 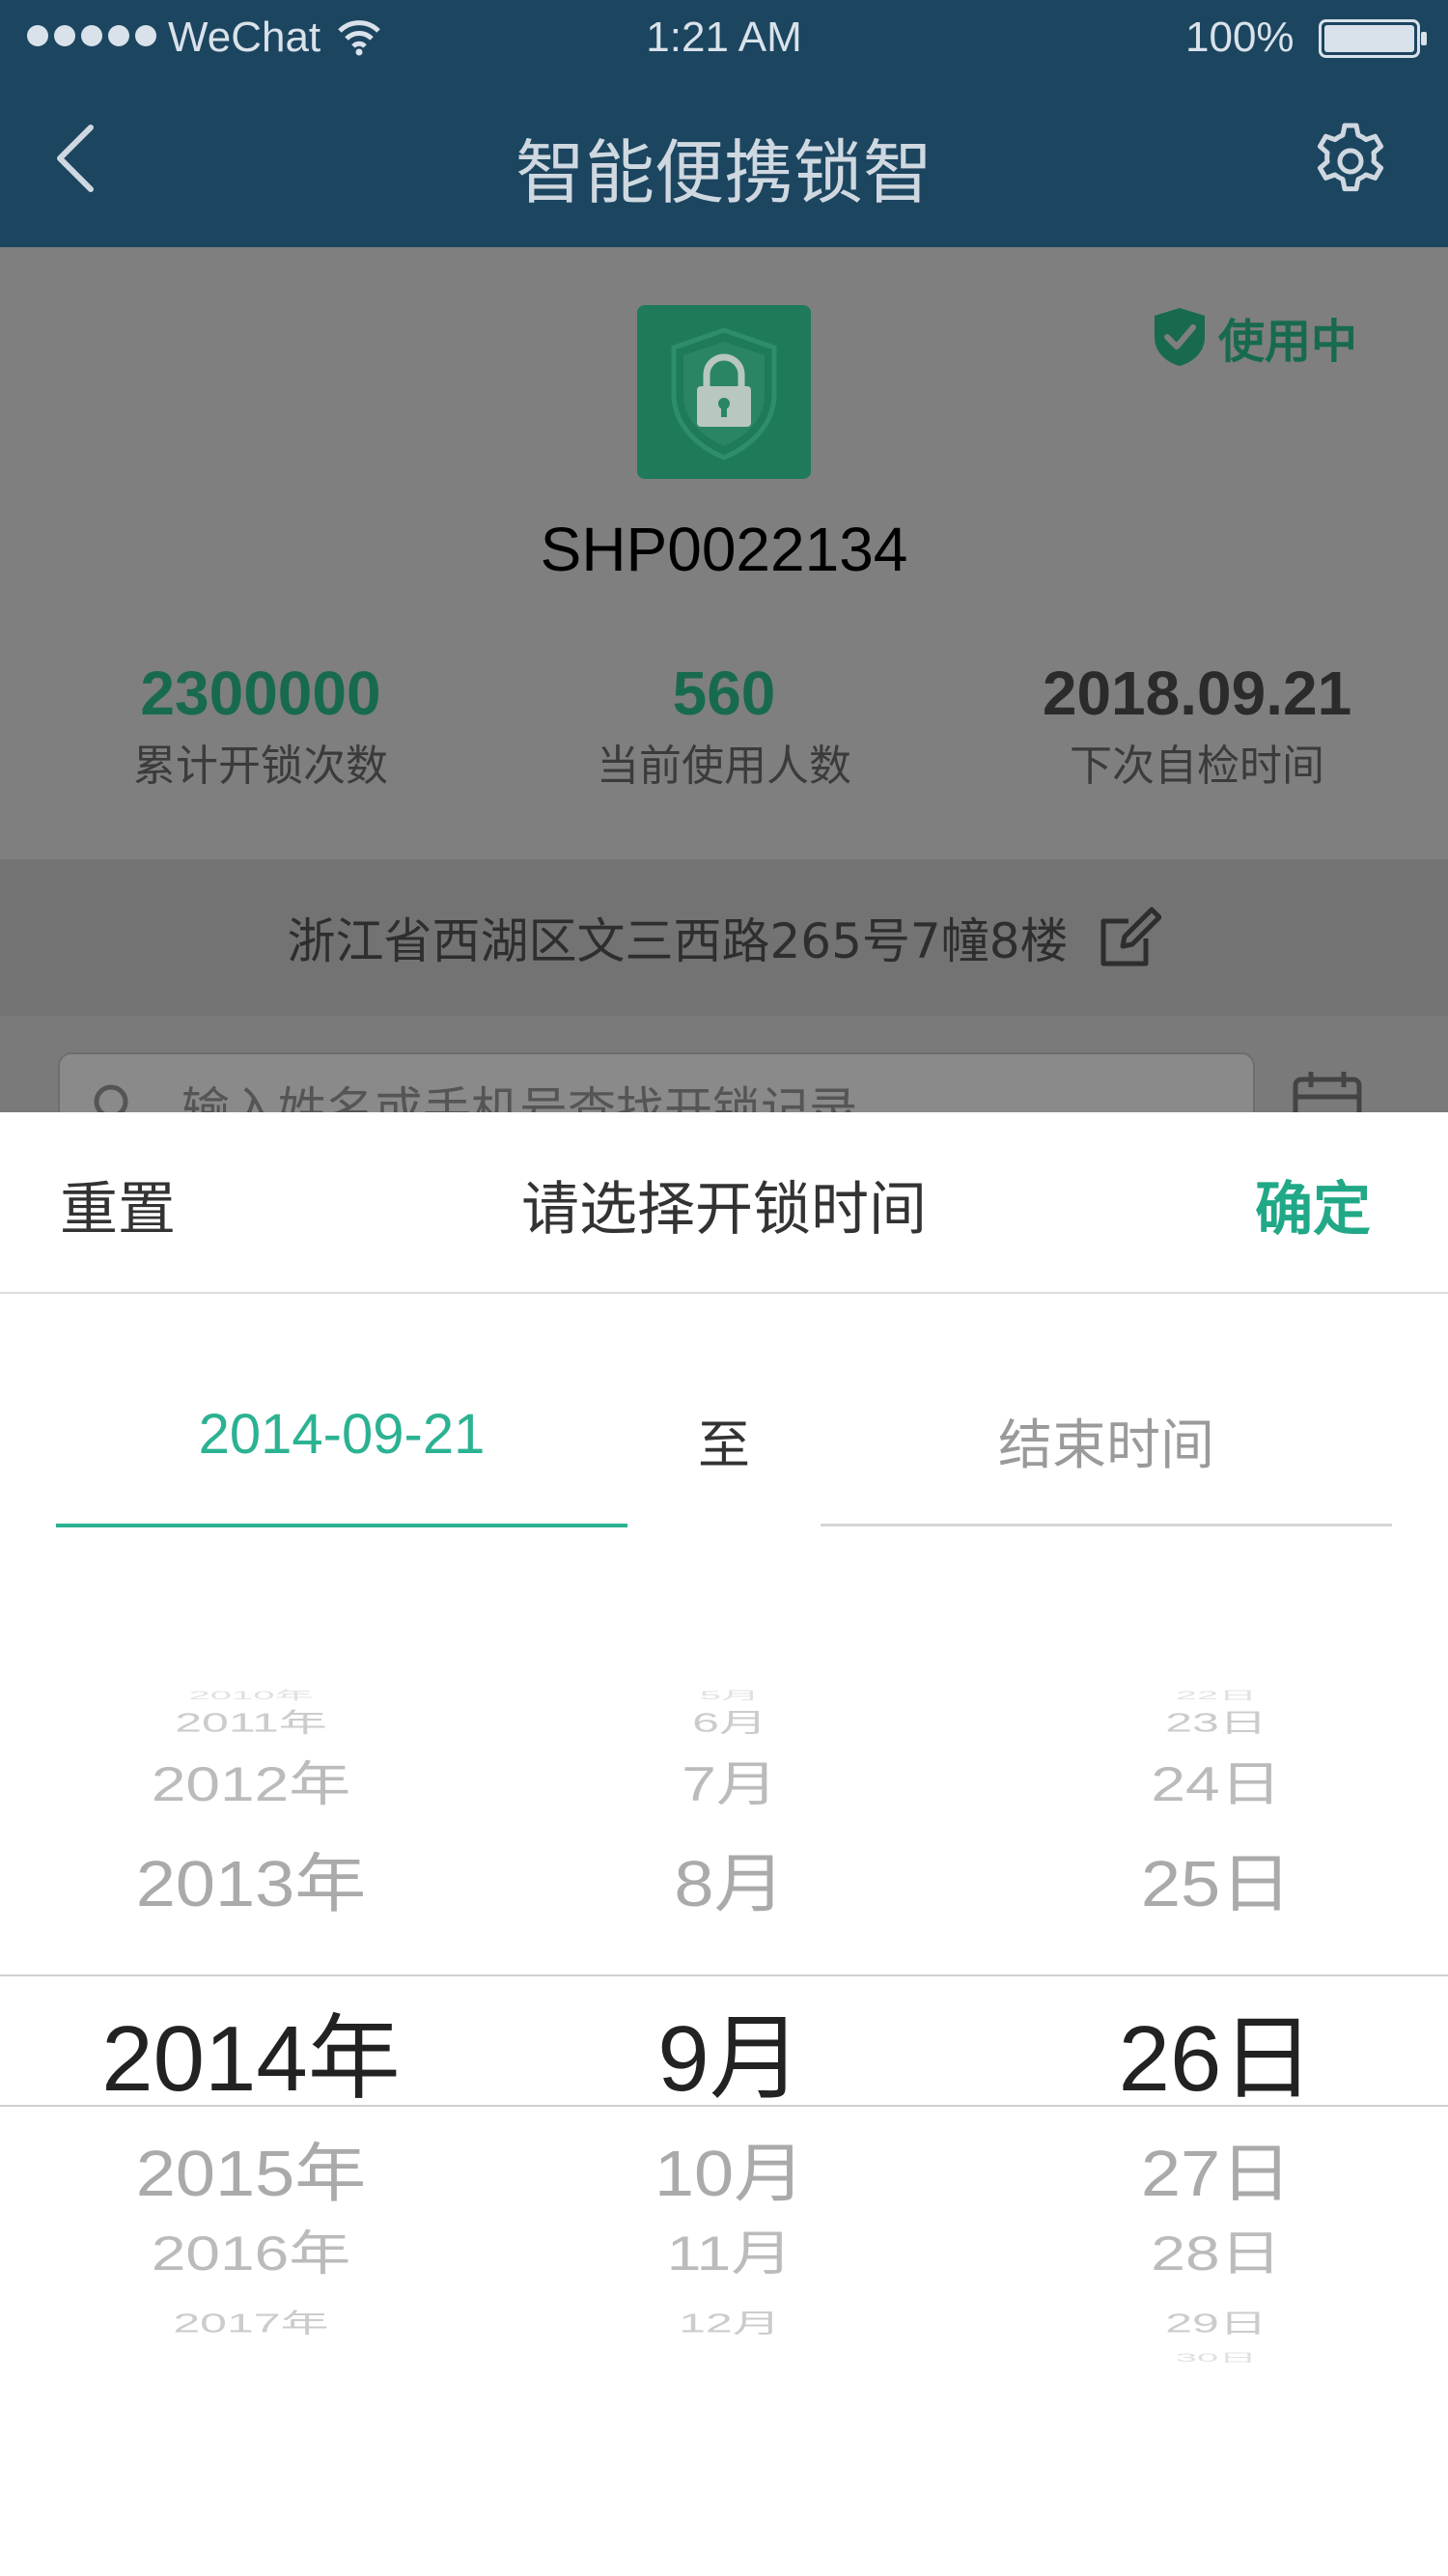 What do you see at coordinates (1373, 39) in the screenshot?
I see `battery-icon` at bounding box center [1373, 39].